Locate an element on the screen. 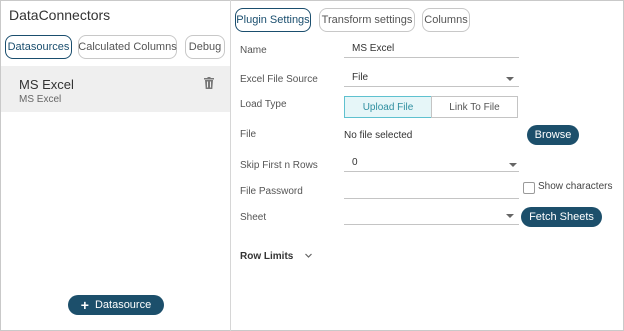 Image resolution: width=624 pixels, height=331 pixels. sheet-label: Sheet is located at coordinates (253, 217).